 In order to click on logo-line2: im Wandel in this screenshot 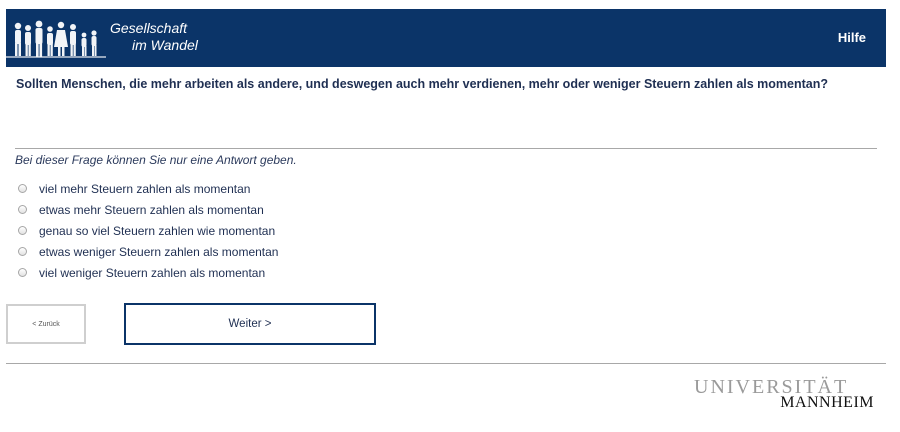, I will do `click(165, 45)`.